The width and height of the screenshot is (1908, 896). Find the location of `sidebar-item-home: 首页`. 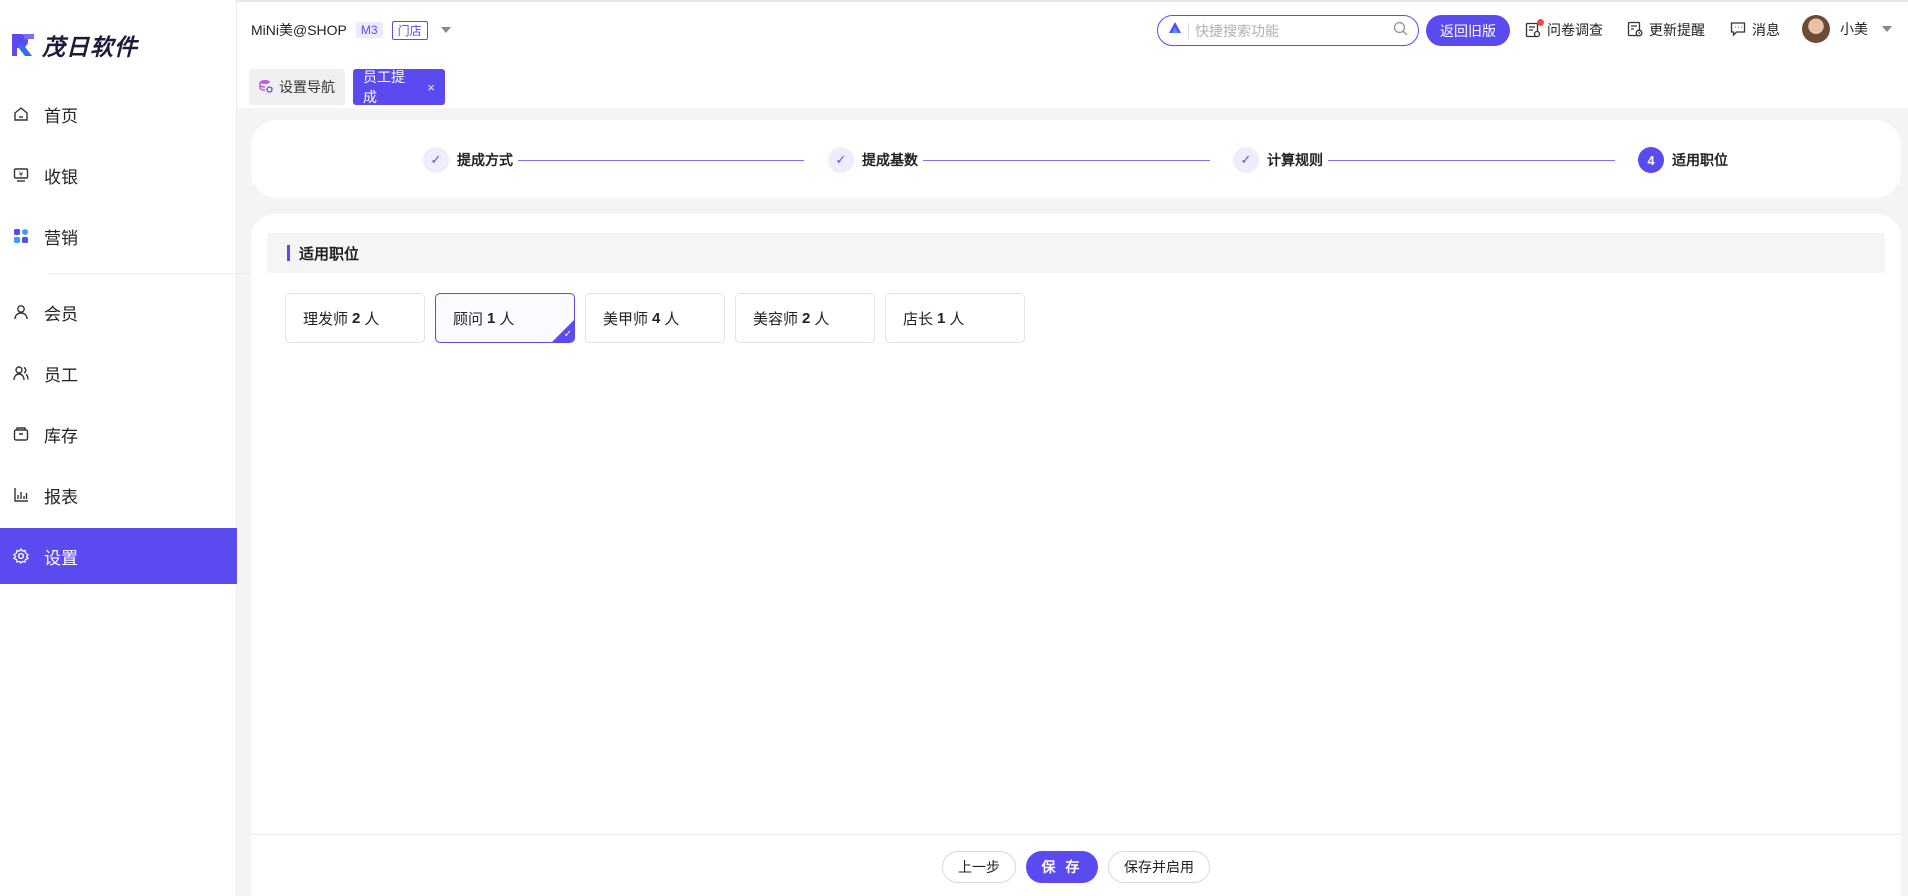

sidebar-item-home: 首页 is located at coordinates (118, 114).